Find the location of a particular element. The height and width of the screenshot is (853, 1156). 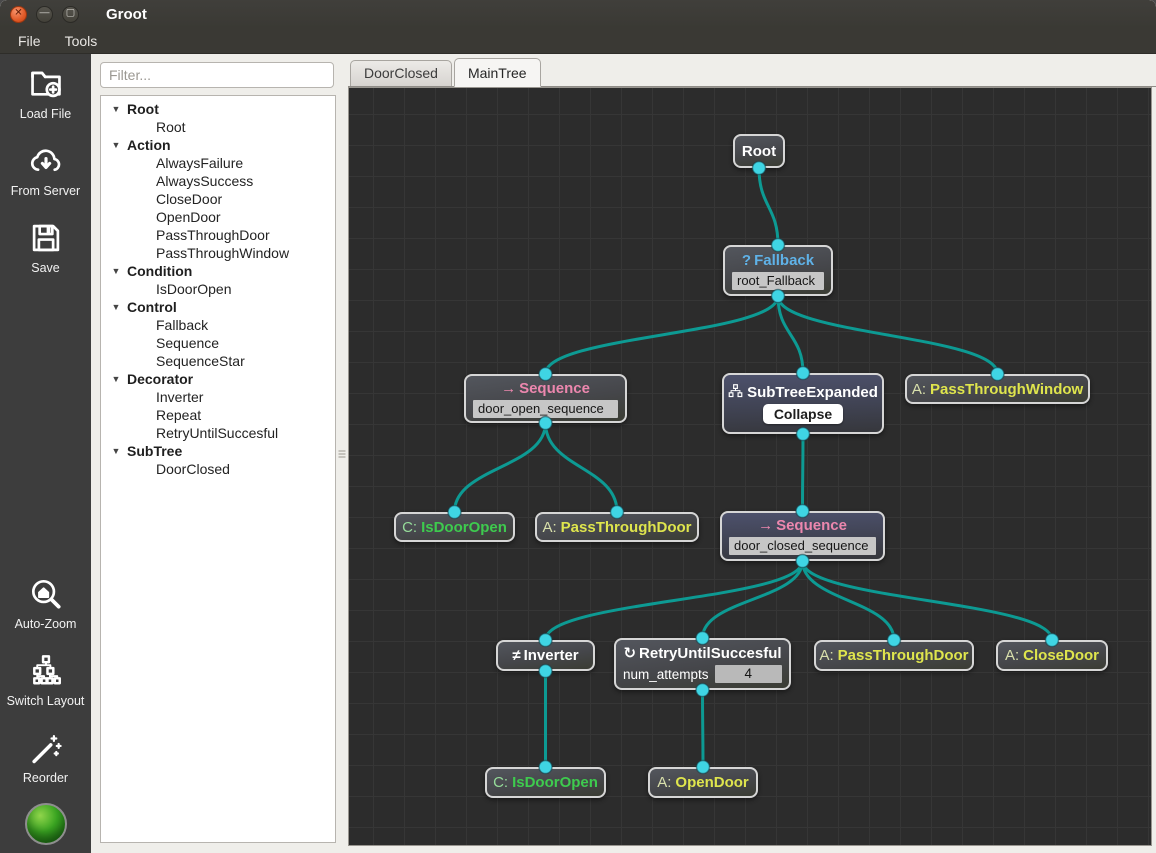

node-retry: ↻ RetryUntilSuccesful num_attempts 4 is located at coordinates (702, 664).